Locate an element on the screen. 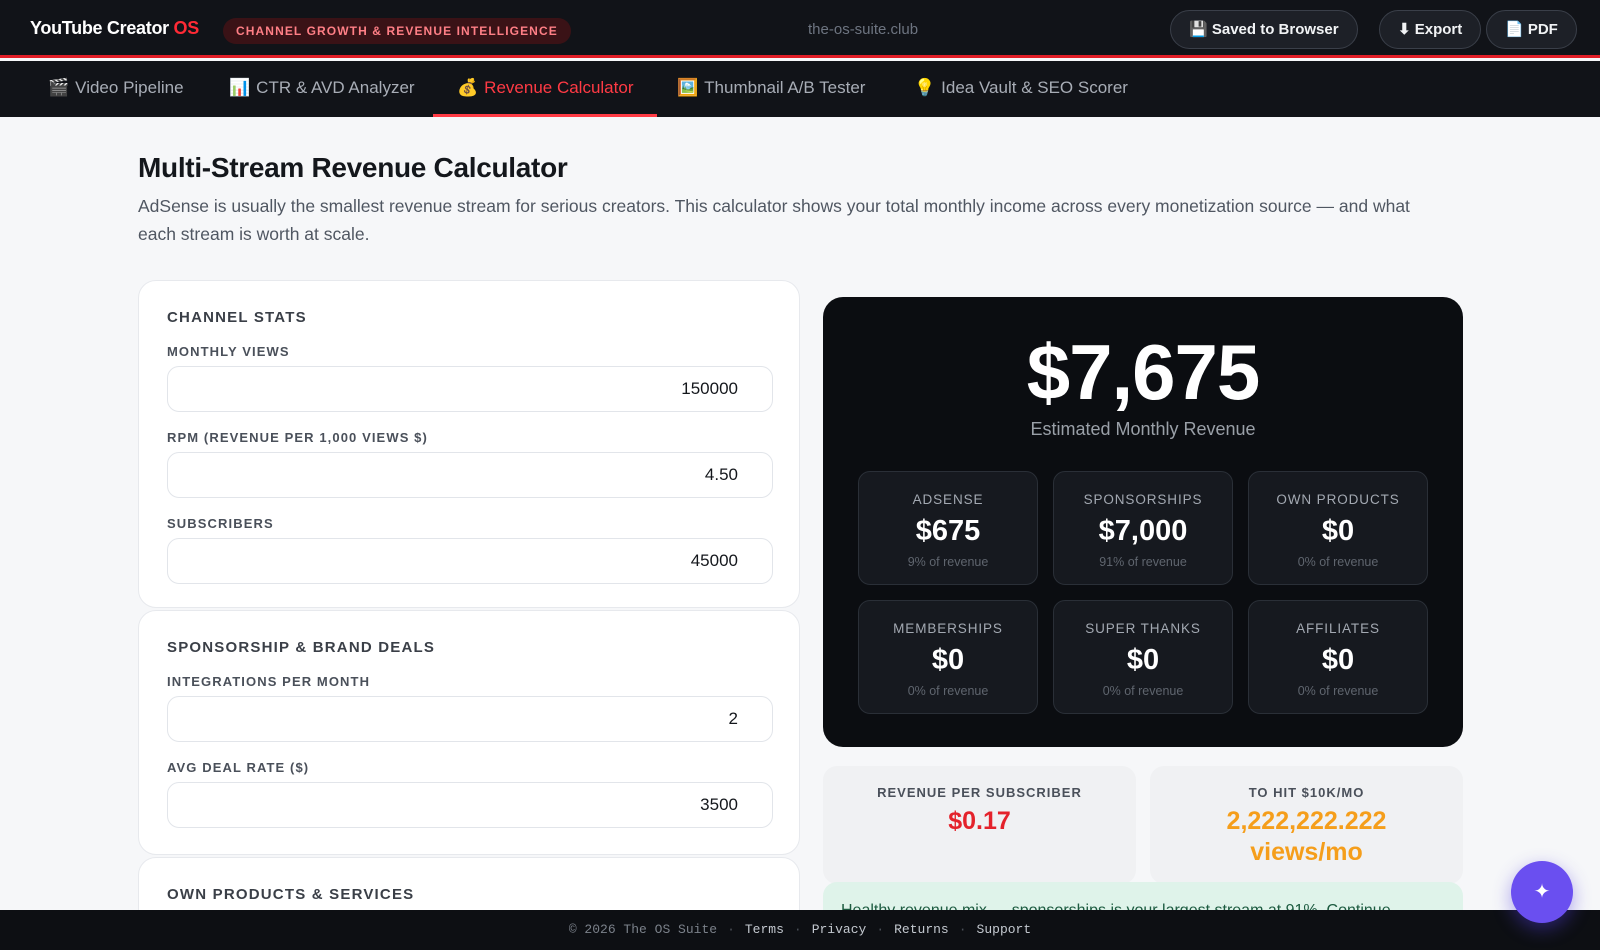 This screenshot has width=1600, height=950. export-button: ⬇ Export is located at coordinates (1430, 29).